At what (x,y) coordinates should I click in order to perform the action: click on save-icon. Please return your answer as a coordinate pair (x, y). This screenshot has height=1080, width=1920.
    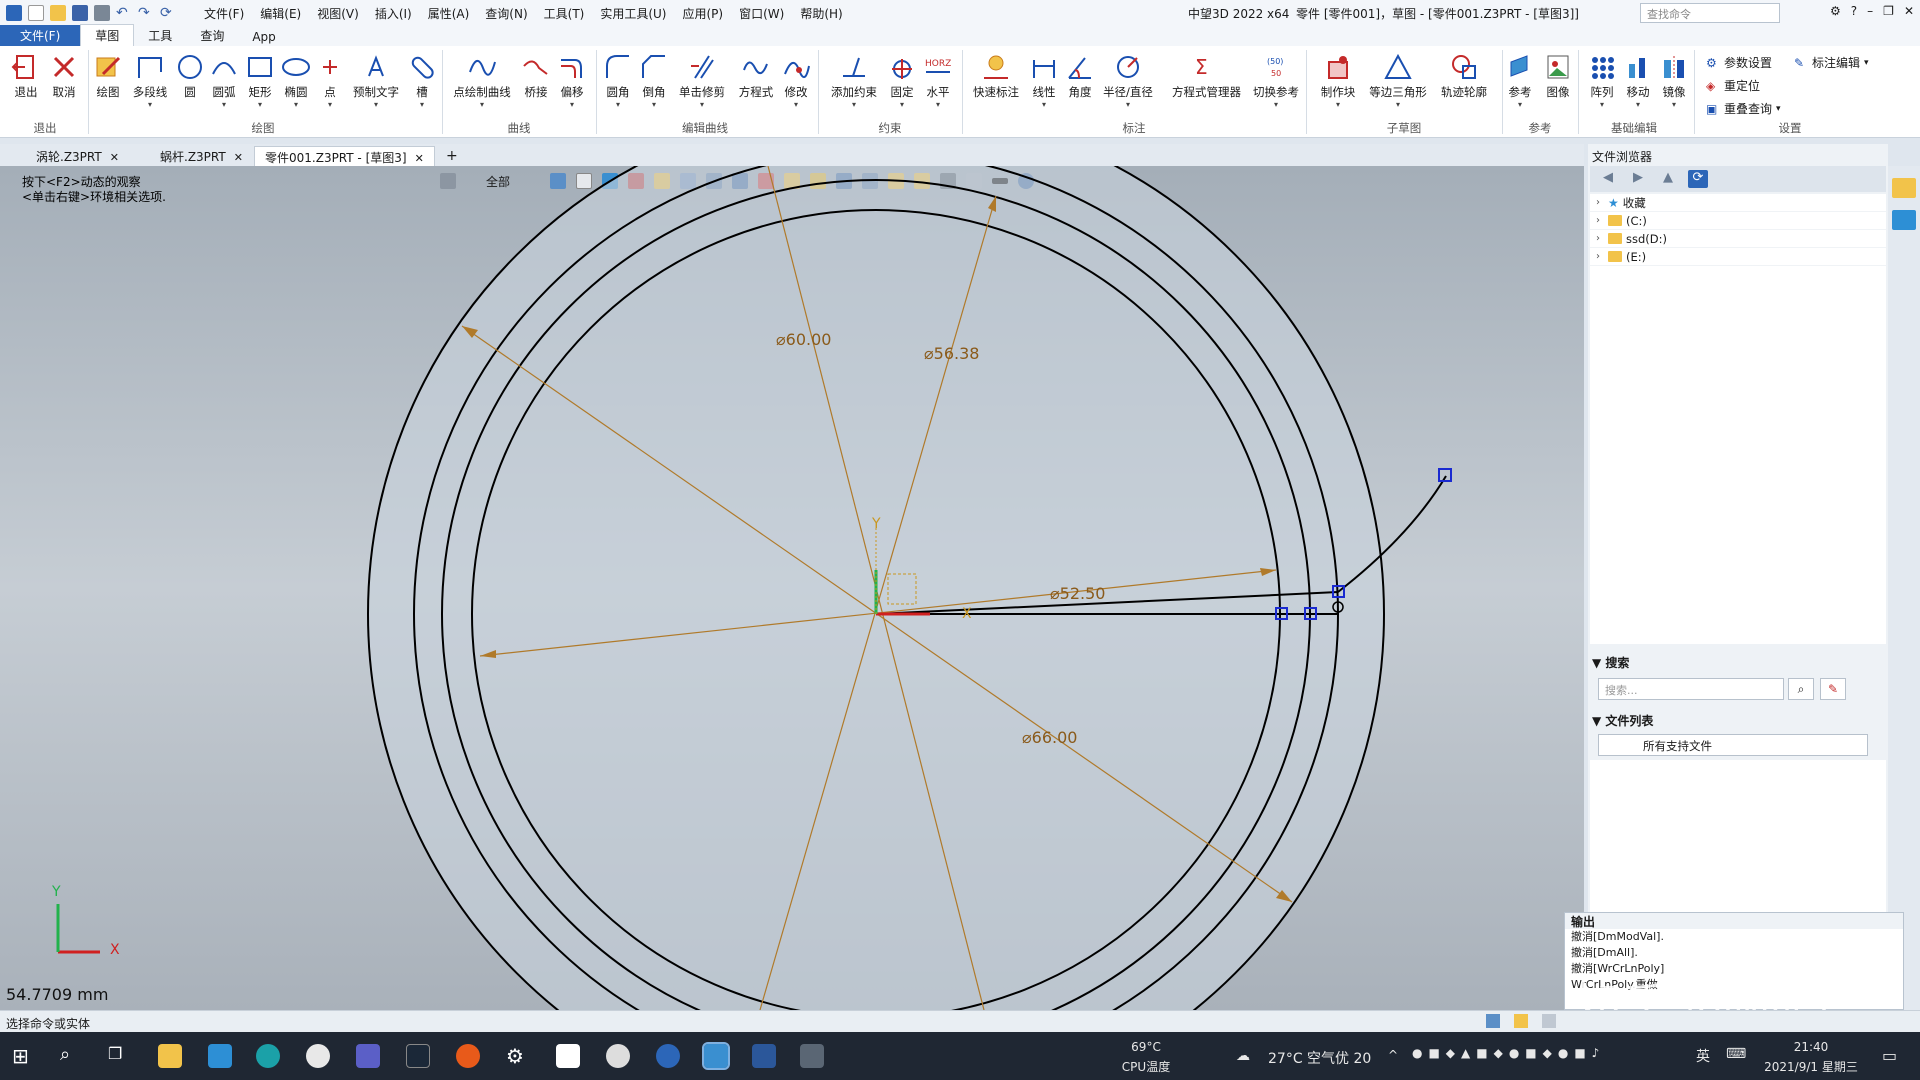
    Looking at the image, I should click on (80, 13).